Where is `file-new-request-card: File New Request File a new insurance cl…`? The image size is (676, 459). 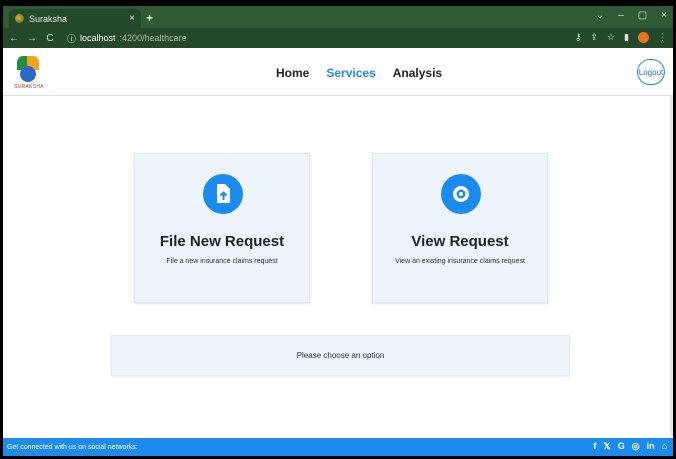
file-new-request-card: File New Request File a new insurance cl… is located at coordinates (222, 228).